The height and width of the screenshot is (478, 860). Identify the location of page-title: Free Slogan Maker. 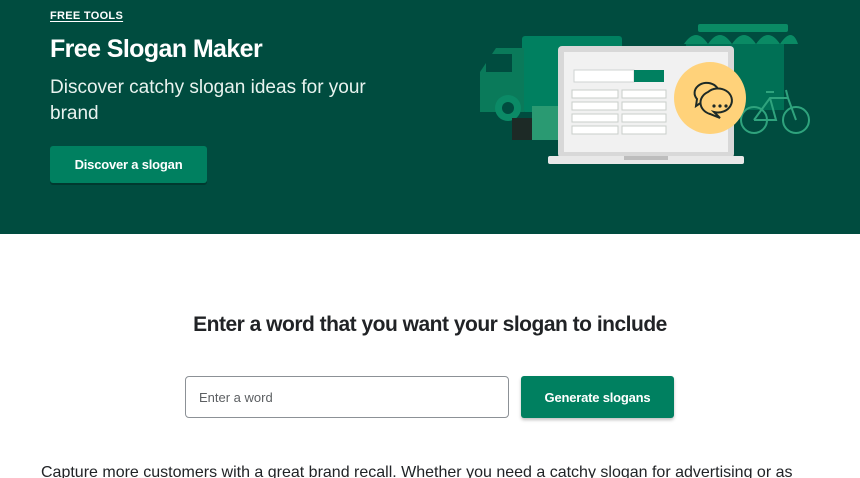
(156, 49).